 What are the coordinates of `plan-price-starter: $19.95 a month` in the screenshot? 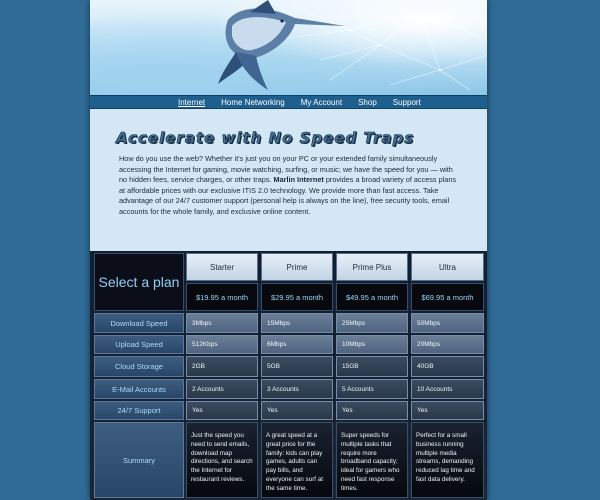 It's located at (222, 297).